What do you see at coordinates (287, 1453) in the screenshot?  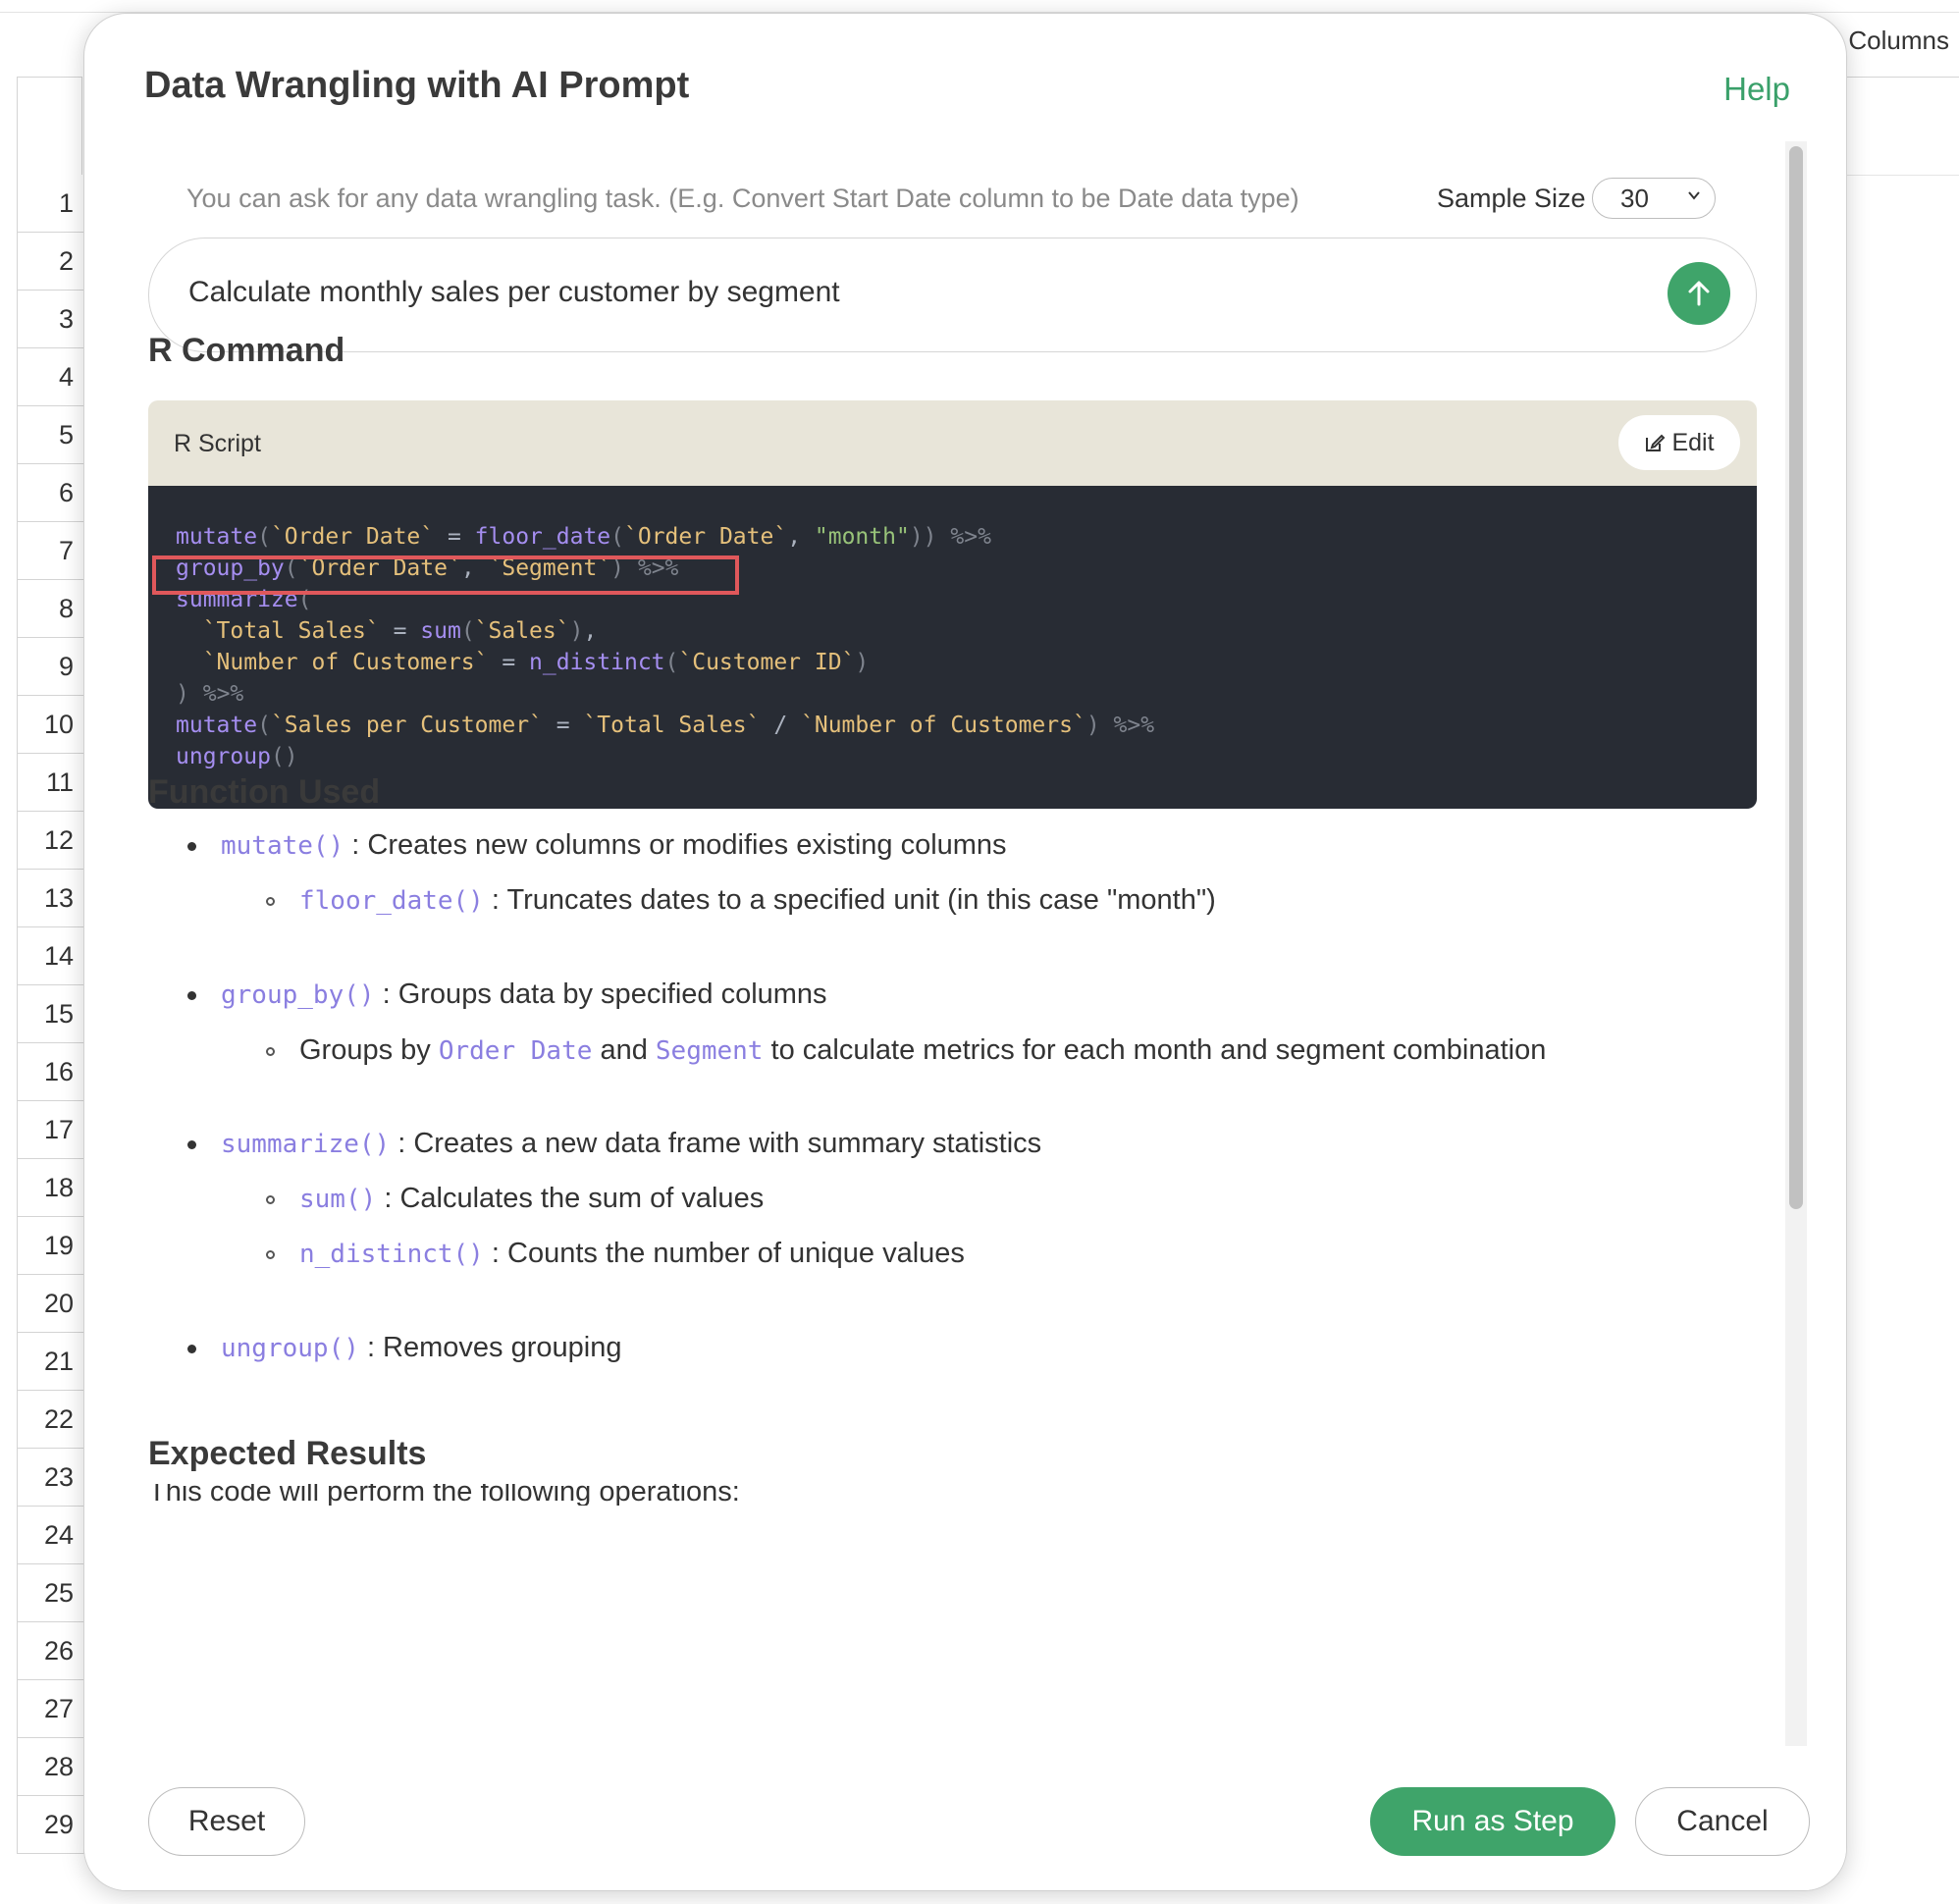 I see `expected-results-heading: Expected Results` at bounding box center [287, 1453].